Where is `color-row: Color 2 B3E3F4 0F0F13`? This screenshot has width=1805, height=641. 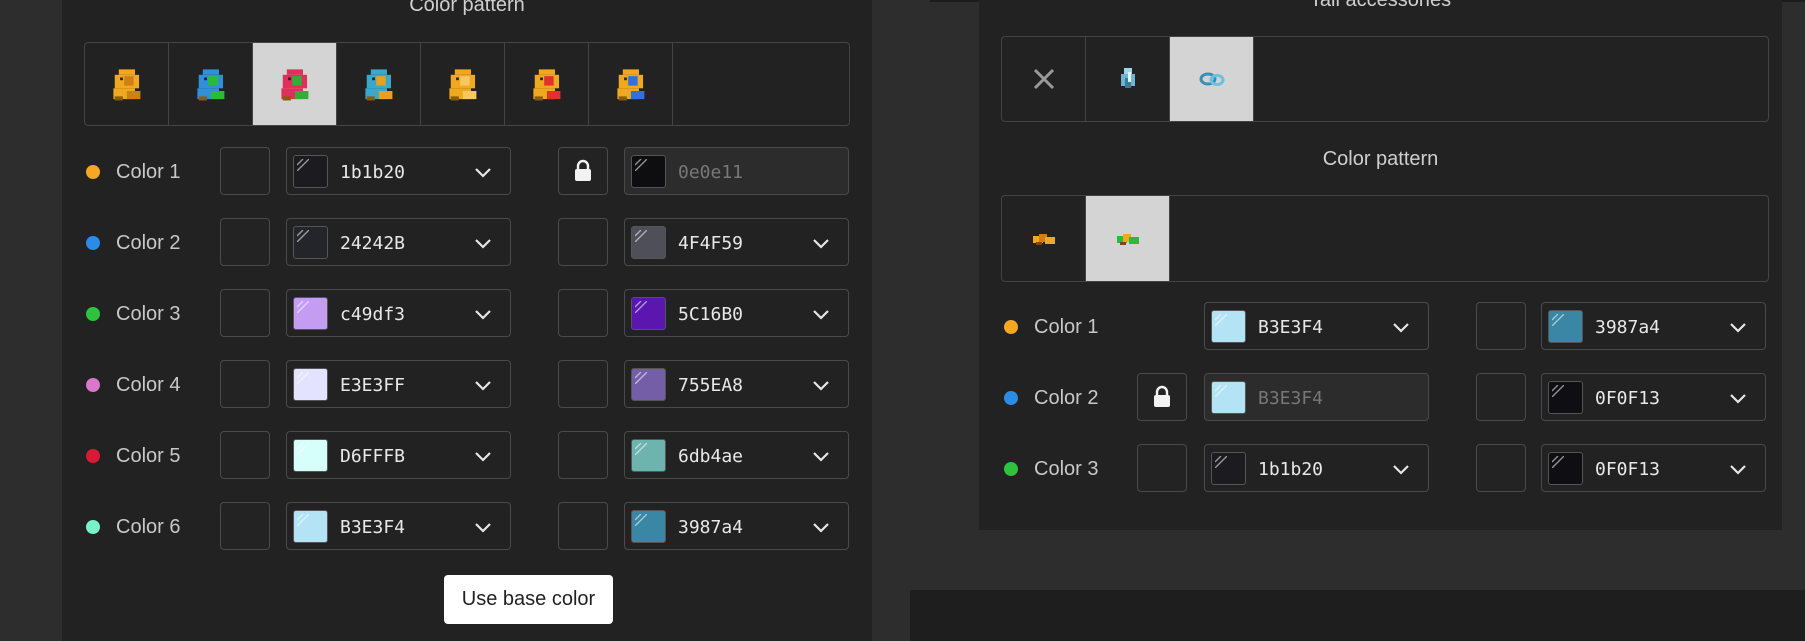 color-row: Color 2 B3E3F4 0F0F13 is located at coordinates (1380, 398).